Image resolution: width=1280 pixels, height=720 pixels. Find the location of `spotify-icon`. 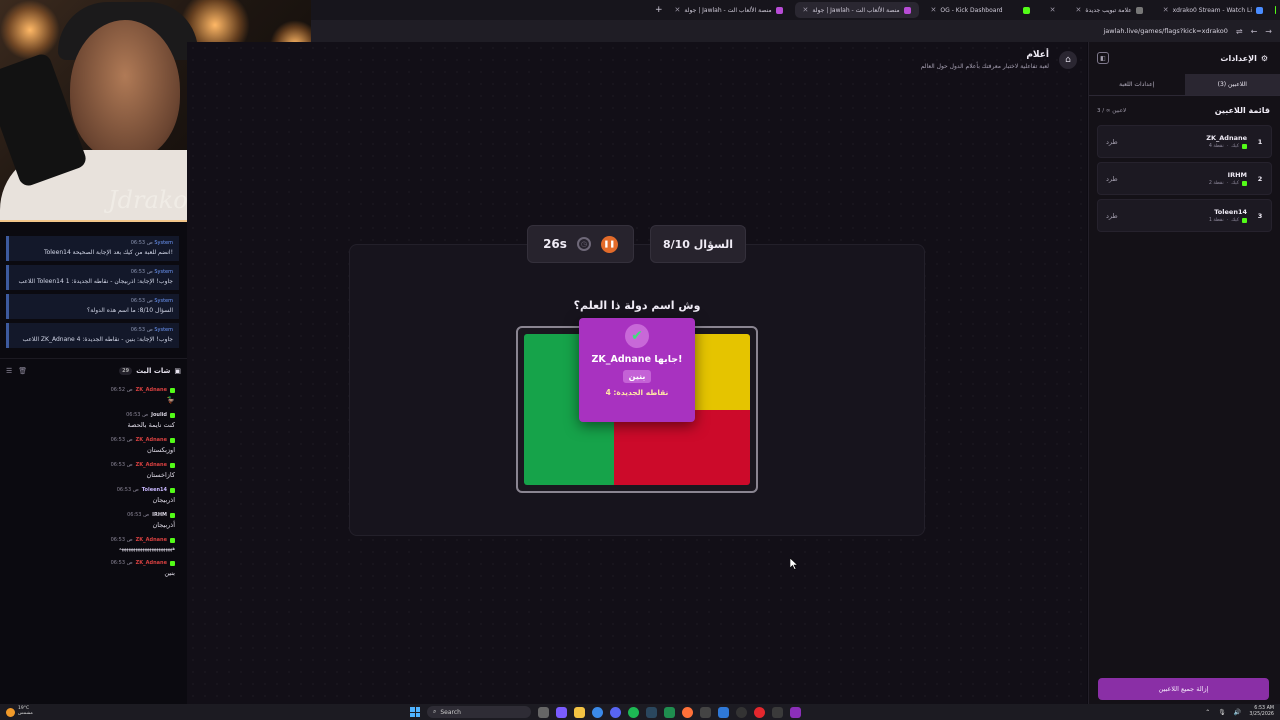

spotify-icon is located at coordinates (633, 712).